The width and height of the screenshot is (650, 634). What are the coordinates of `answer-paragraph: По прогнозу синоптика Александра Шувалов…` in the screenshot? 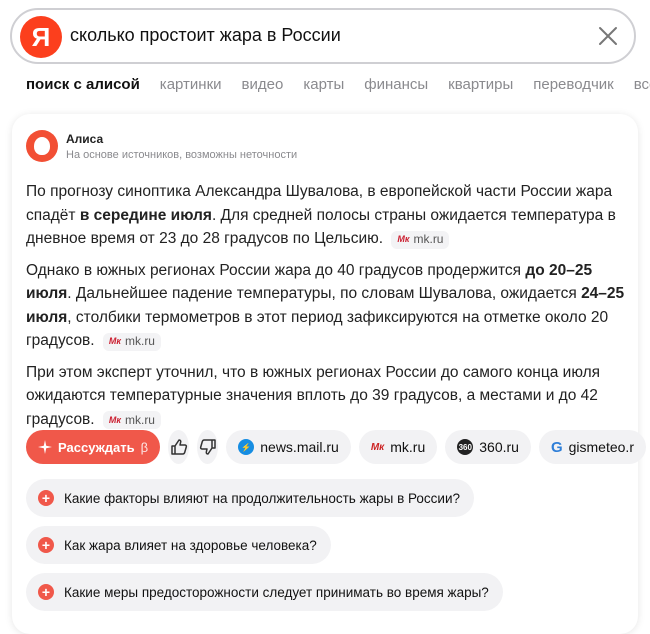 It's located at (326, 215).